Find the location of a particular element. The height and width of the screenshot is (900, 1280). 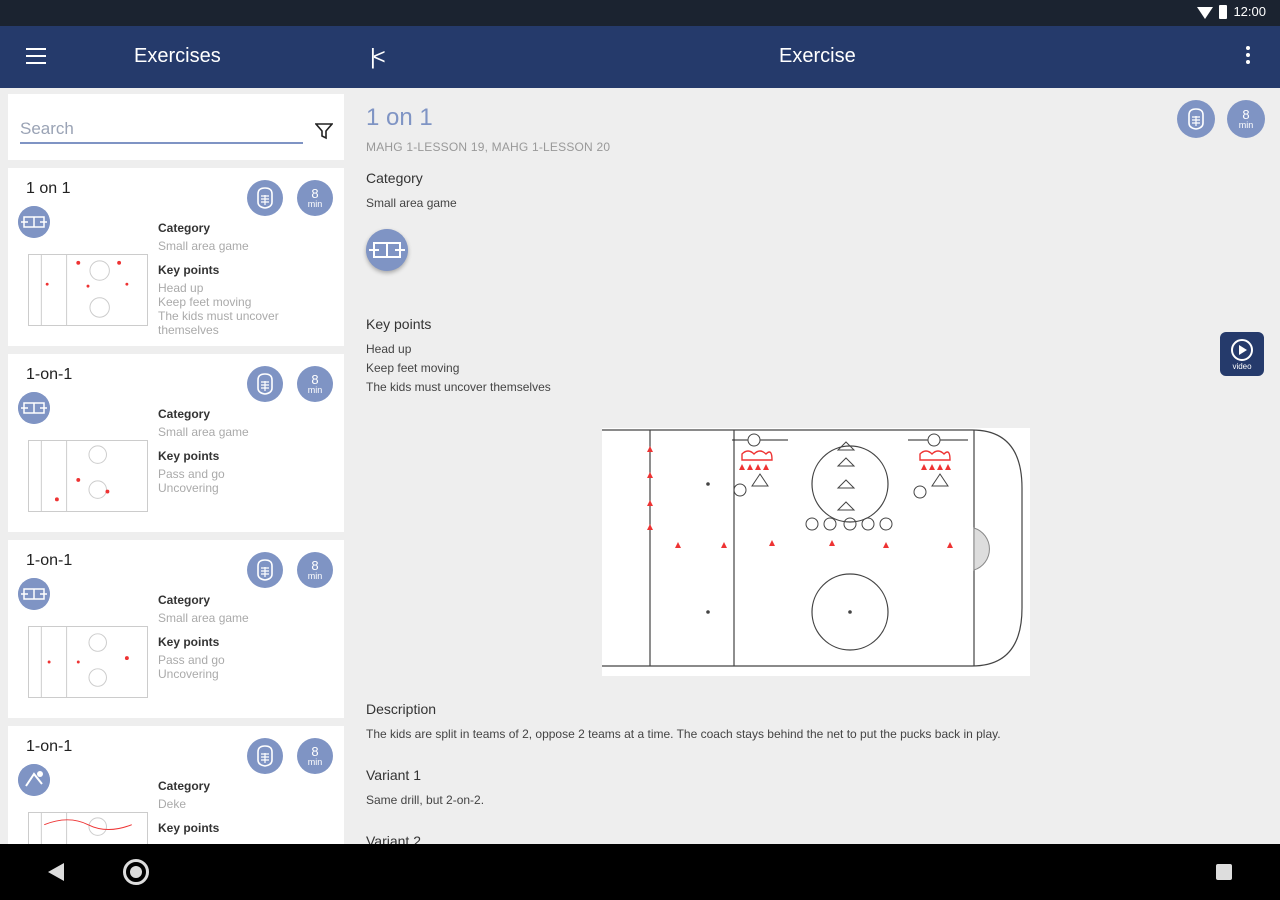

more-options-icon is located at coordinates (1248, 57).